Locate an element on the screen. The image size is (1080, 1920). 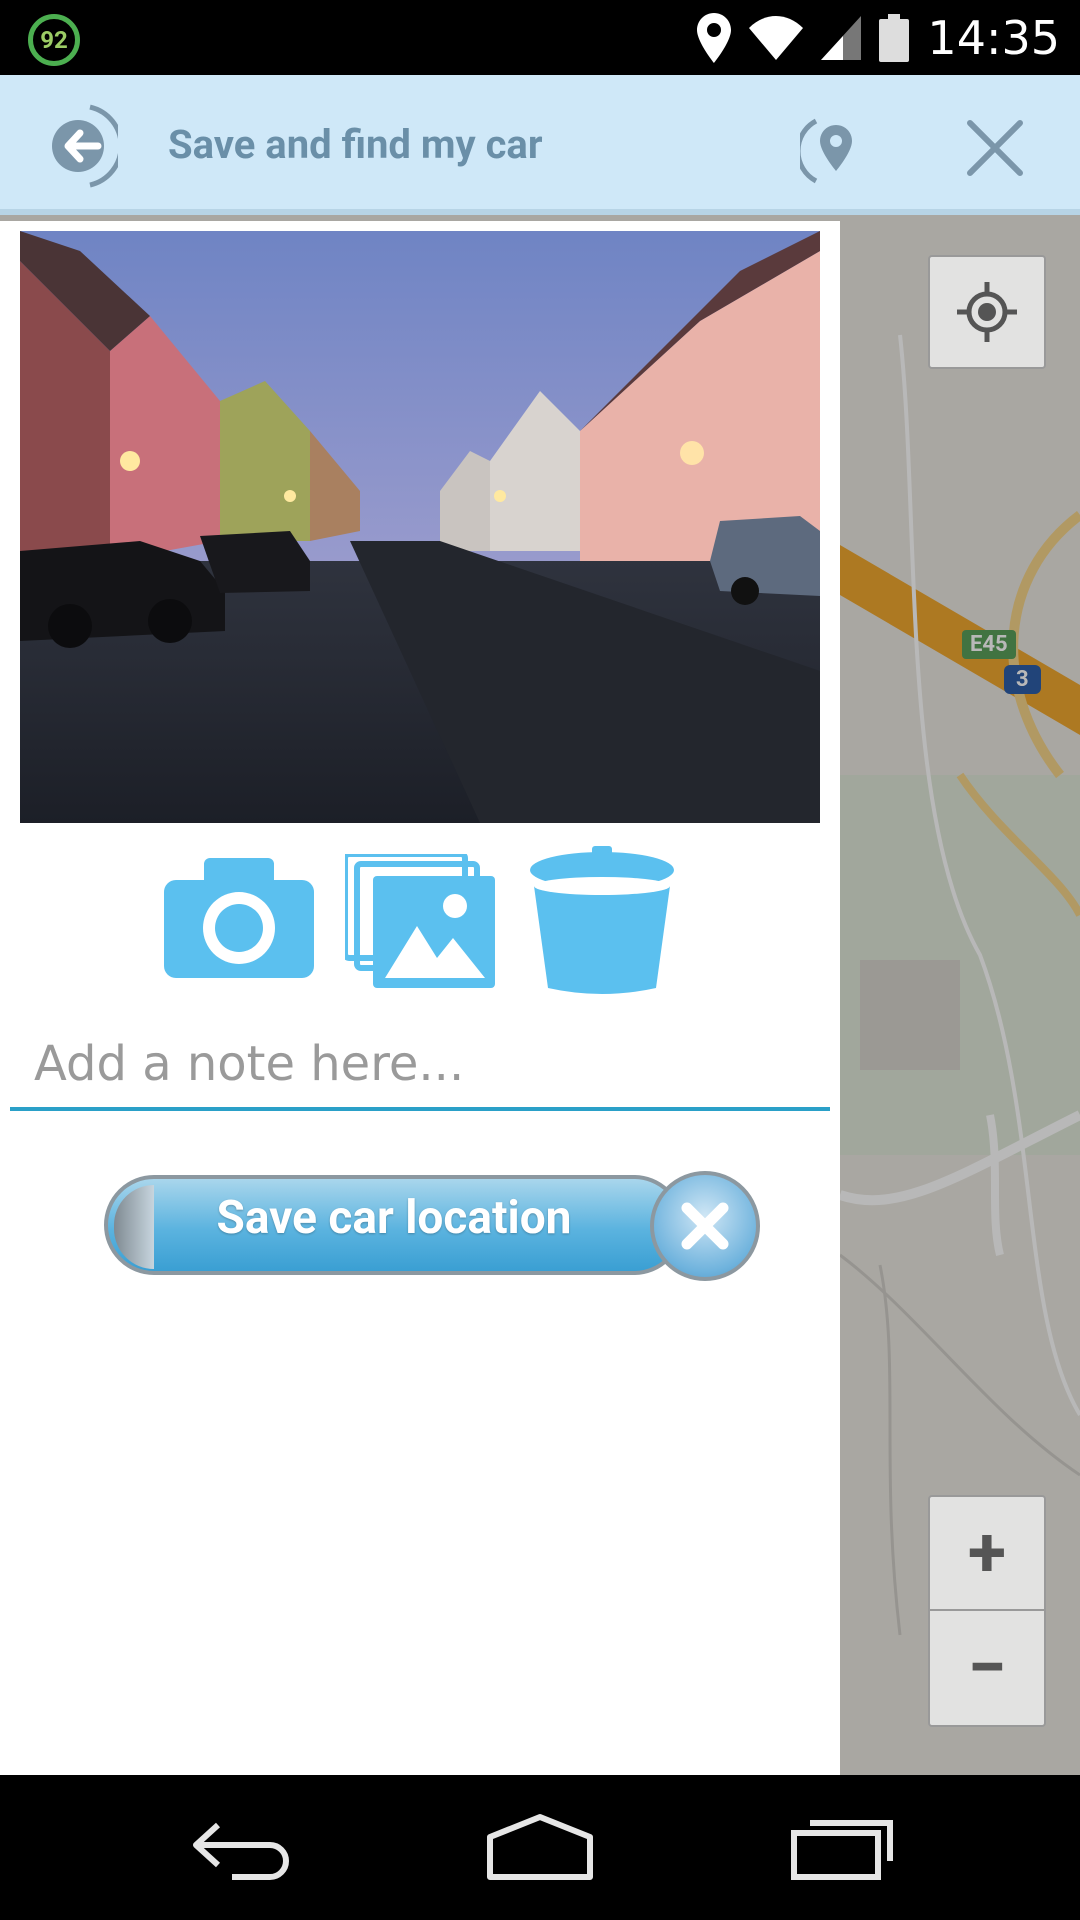
recents-nav-icon is located at coordinates (843, 1846).